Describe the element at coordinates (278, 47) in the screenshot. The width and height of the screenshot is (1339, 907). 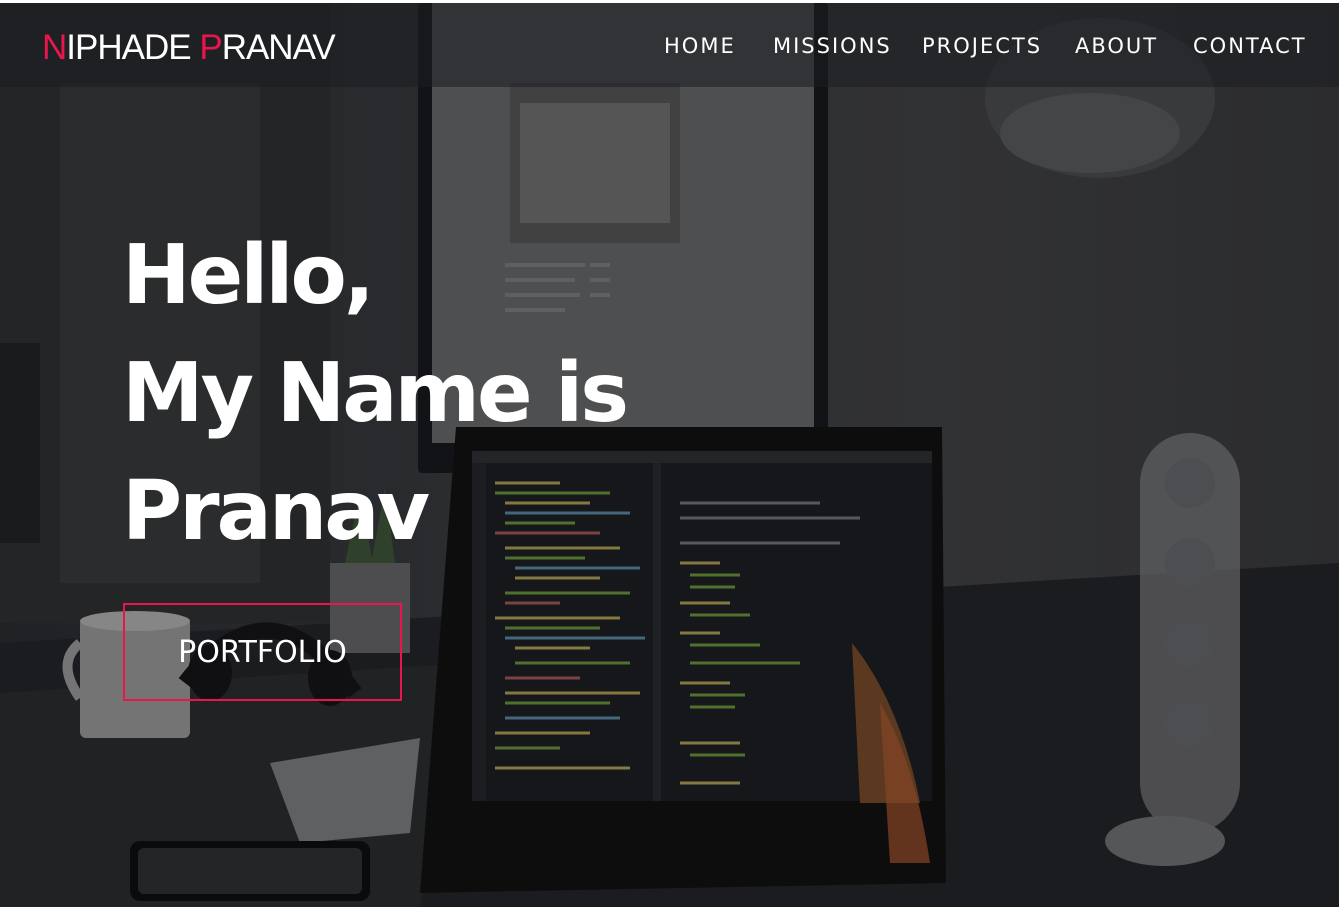
I see `brand-last-name: RANAV` at that location.